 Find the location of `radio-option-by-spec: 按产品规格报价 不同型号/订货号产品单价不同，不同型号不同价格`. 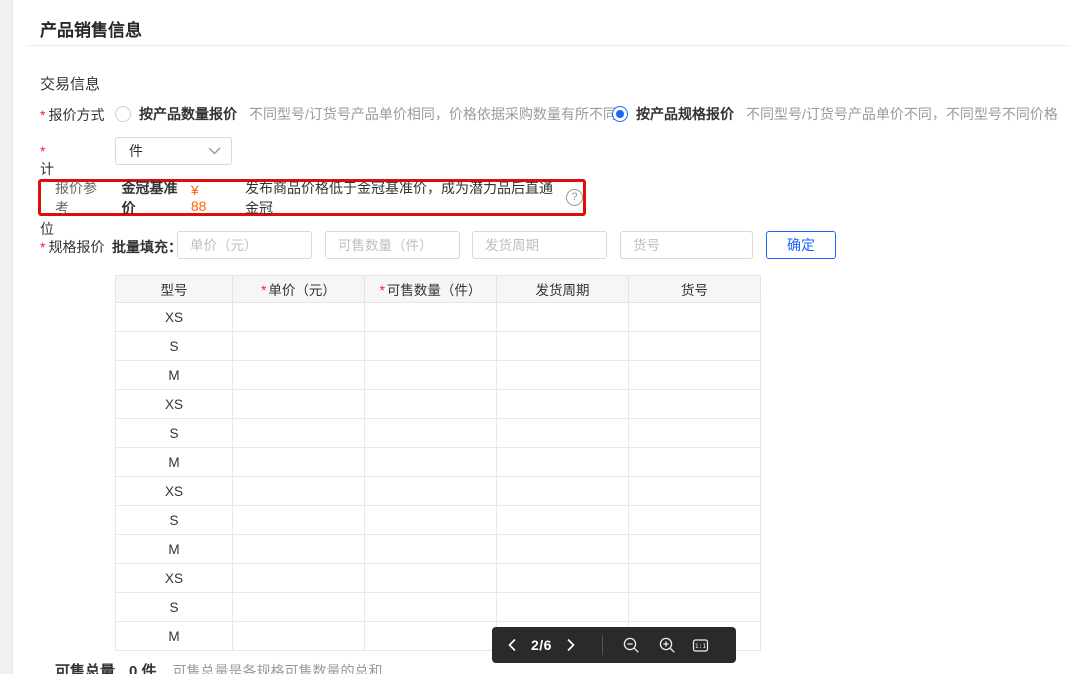

radio-option-by-spec: 按产品规格报价 不同型号/订货号产品单价不同，不同型号不同价格 is located at coordinates (835, 114).